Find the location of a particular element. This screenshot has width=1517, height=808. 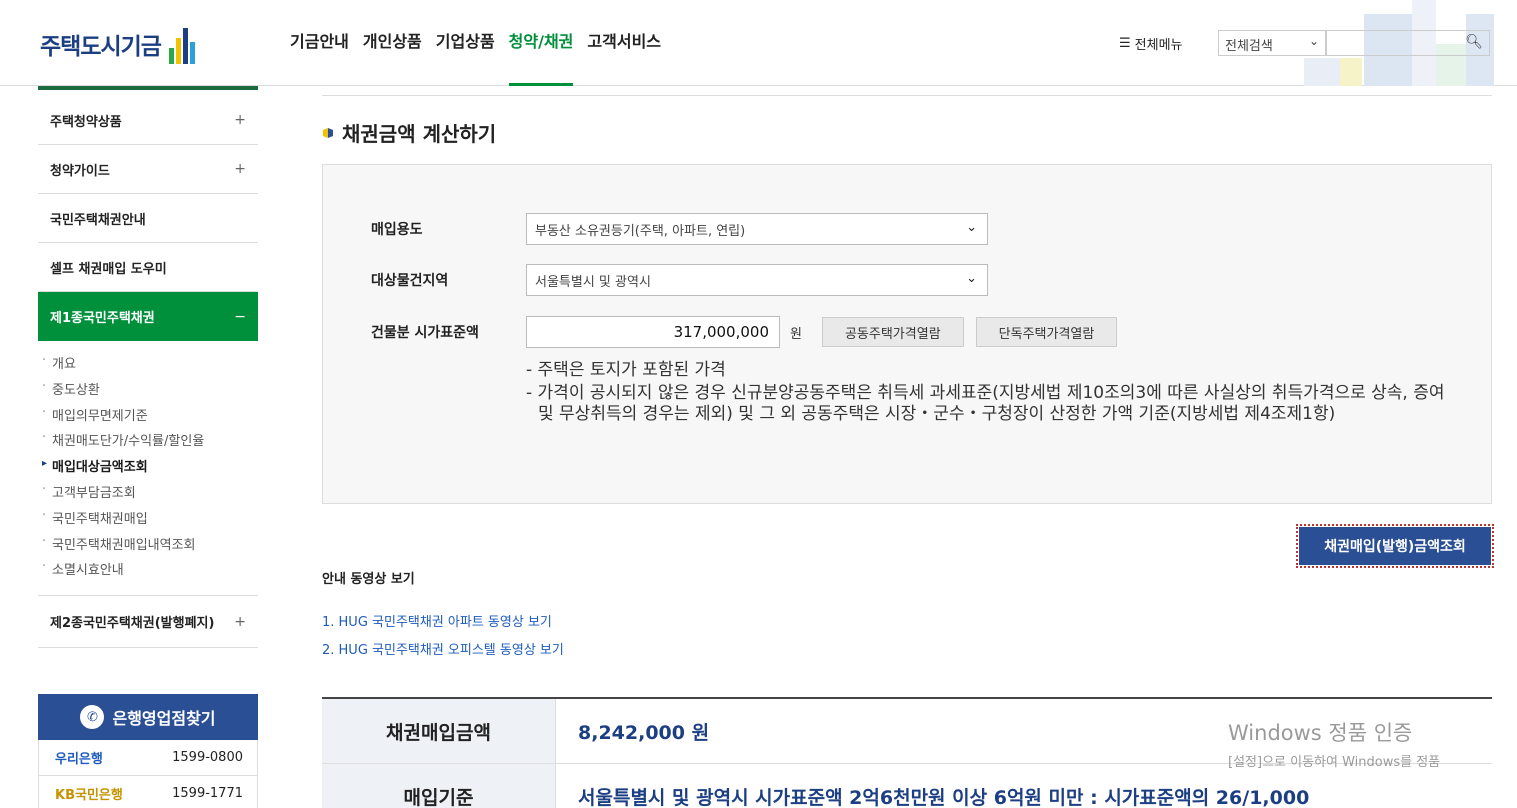

submenu-item-early-repayment: 중도상환 is located at coordinates (148, 392).